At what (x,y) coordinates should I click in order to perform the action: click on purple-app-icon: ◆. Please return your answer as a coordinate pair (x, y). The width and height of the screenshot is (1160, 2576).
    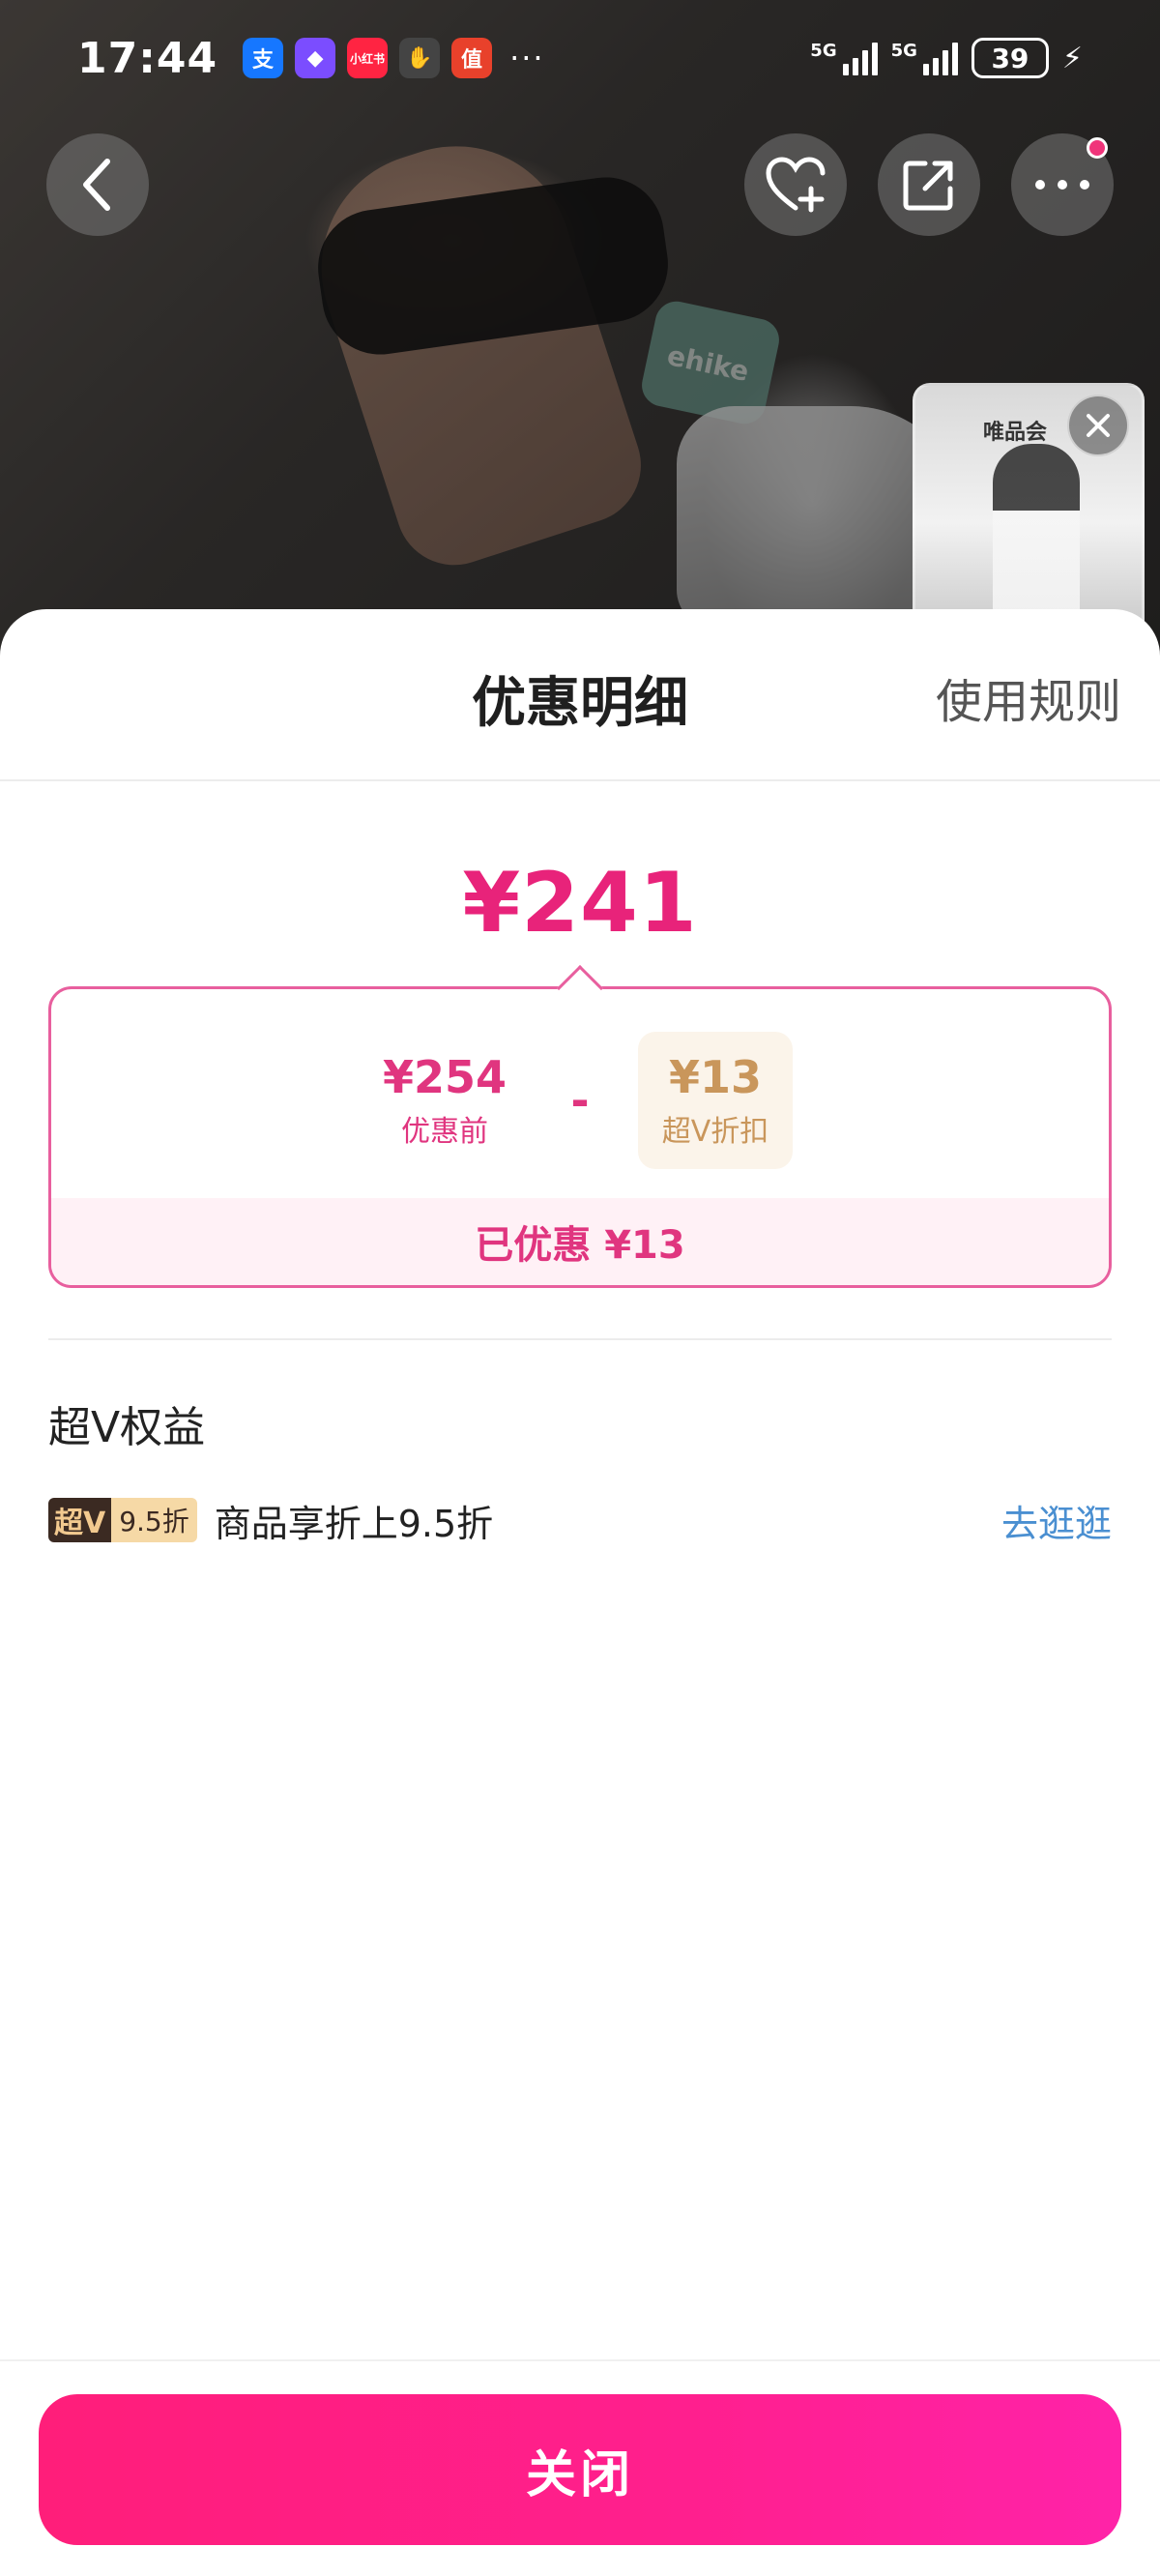
    Looking at the image, I should click on (316, 58).